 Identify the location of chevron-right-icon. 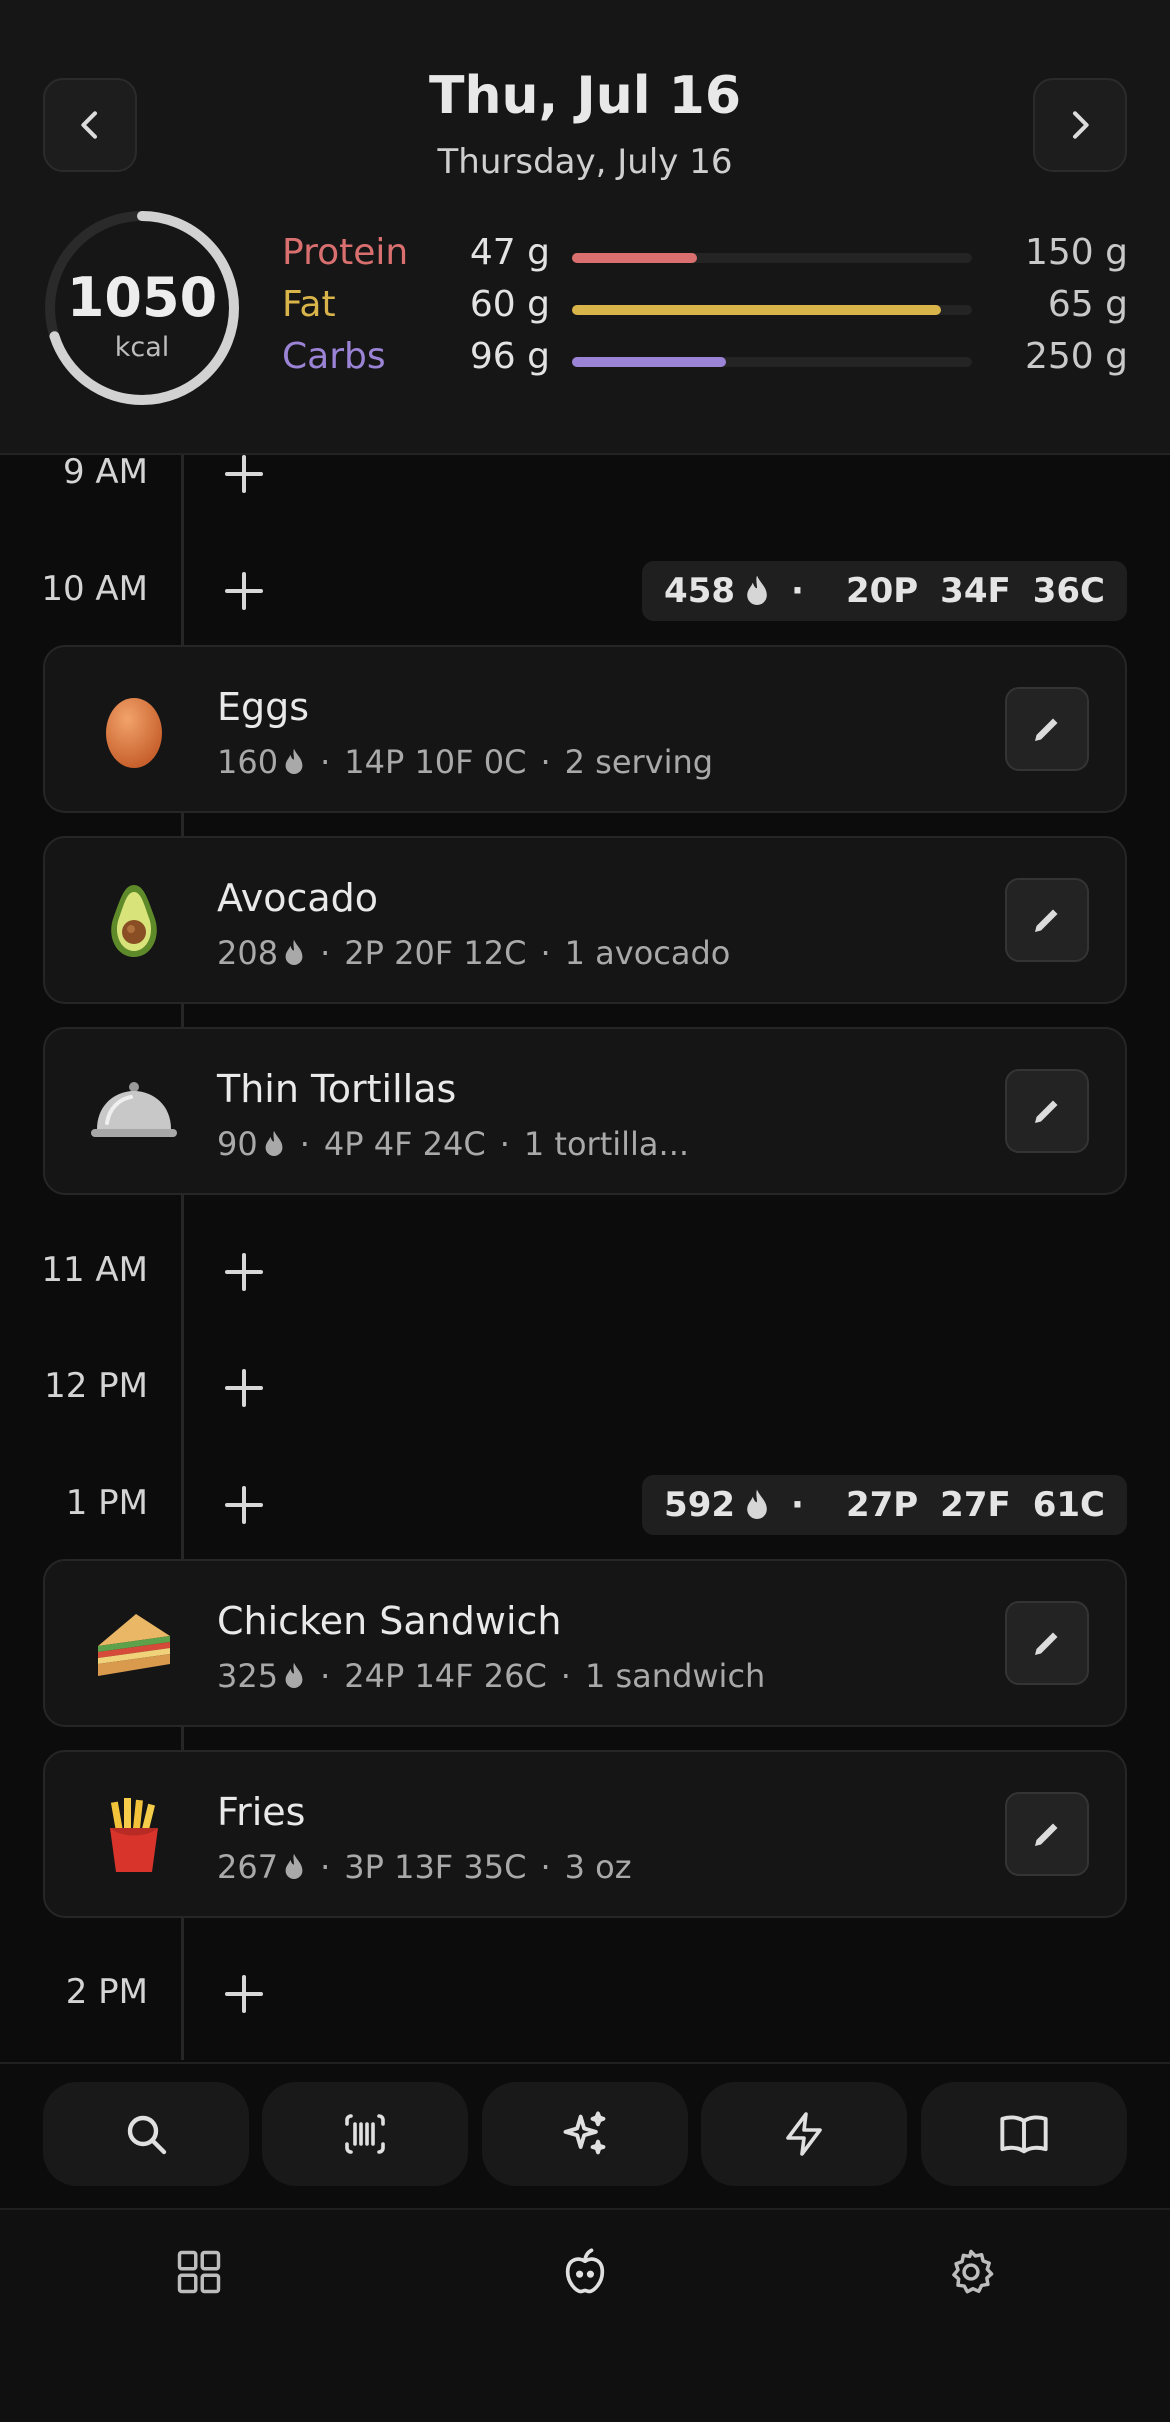
(1081, 125).